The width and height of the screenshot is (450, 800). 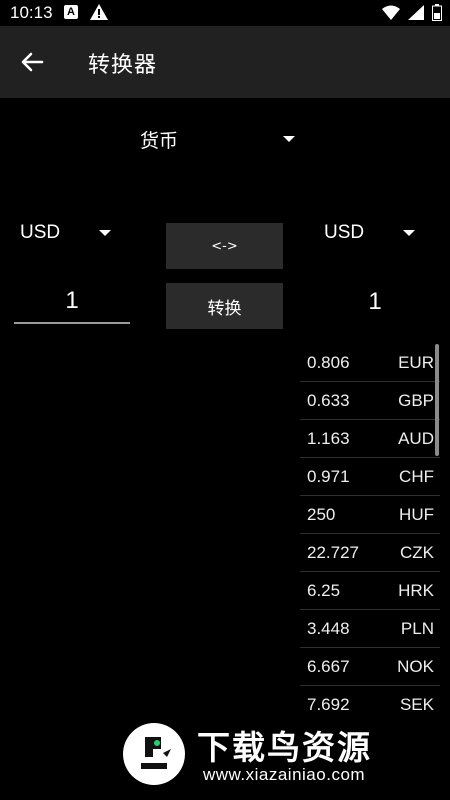 I want to click on list-item: 6.25 HRK, so click(x=370, y=591).